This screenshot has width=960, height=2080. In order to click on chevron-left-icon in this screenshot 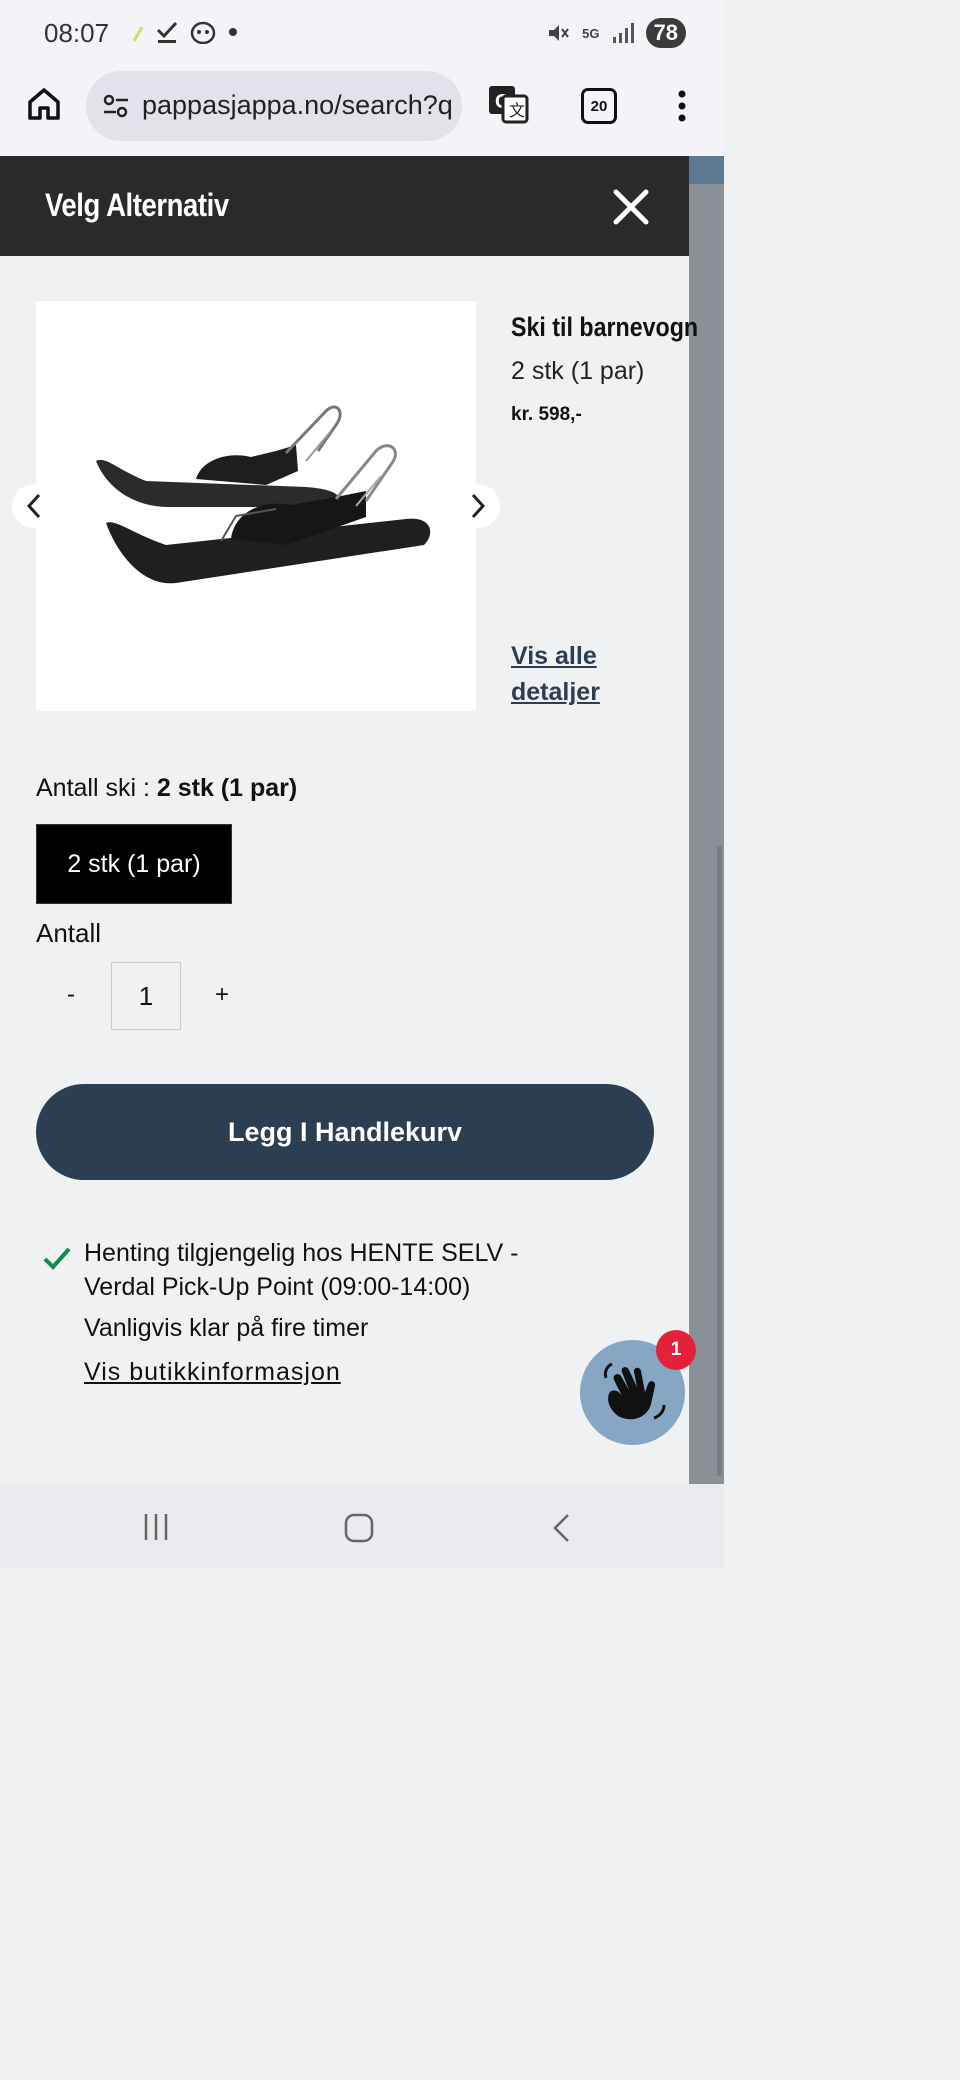, I will do `click(33, 506)`.